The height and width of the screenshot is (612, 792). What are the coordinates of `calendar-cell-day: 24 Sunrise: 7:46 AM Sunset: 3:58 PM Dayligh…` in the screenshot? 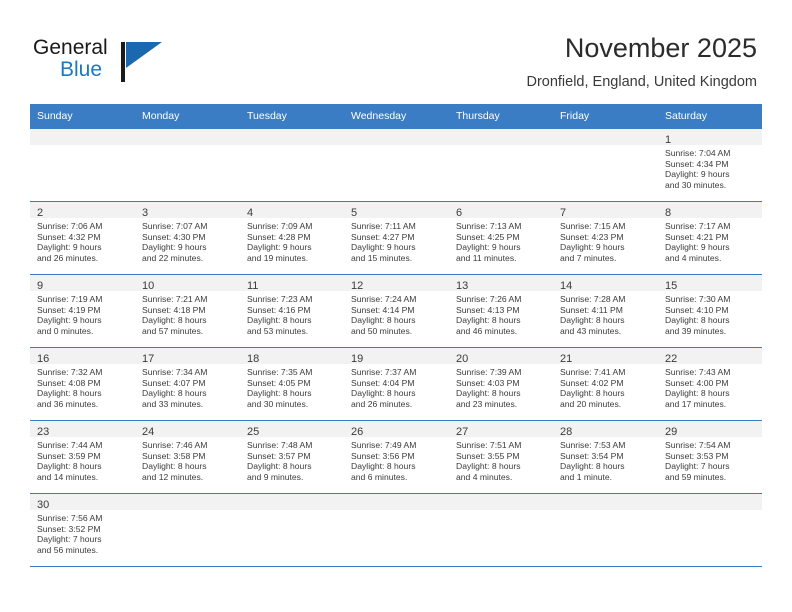 It's located at (187, 457).